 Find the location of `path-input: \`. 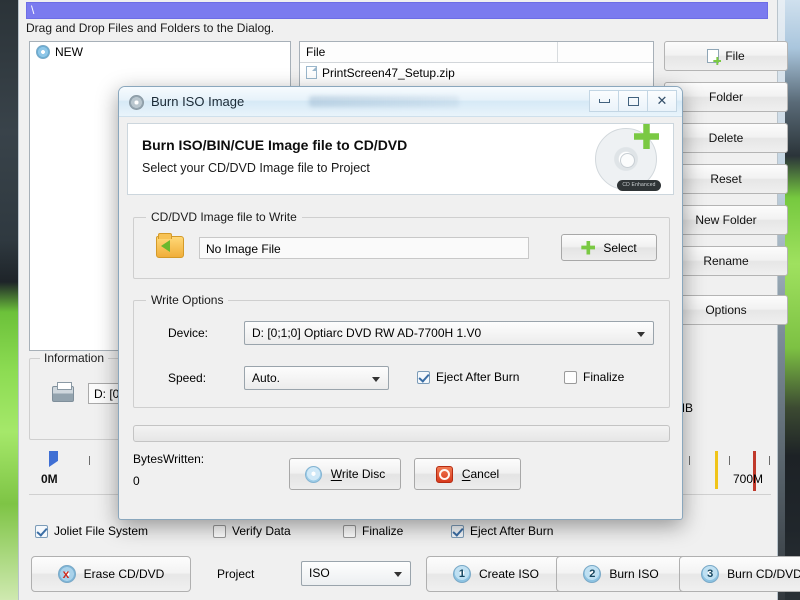

path-input: \ is located at coordinates (397, 10).